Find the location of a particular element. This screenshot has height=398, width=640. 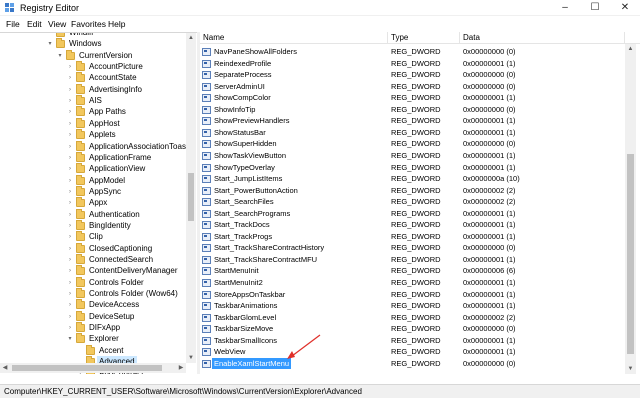

list-row: Start_TrackDocs REG_DWORD 0x00000001 (1) is located at coordinates (412, 225).